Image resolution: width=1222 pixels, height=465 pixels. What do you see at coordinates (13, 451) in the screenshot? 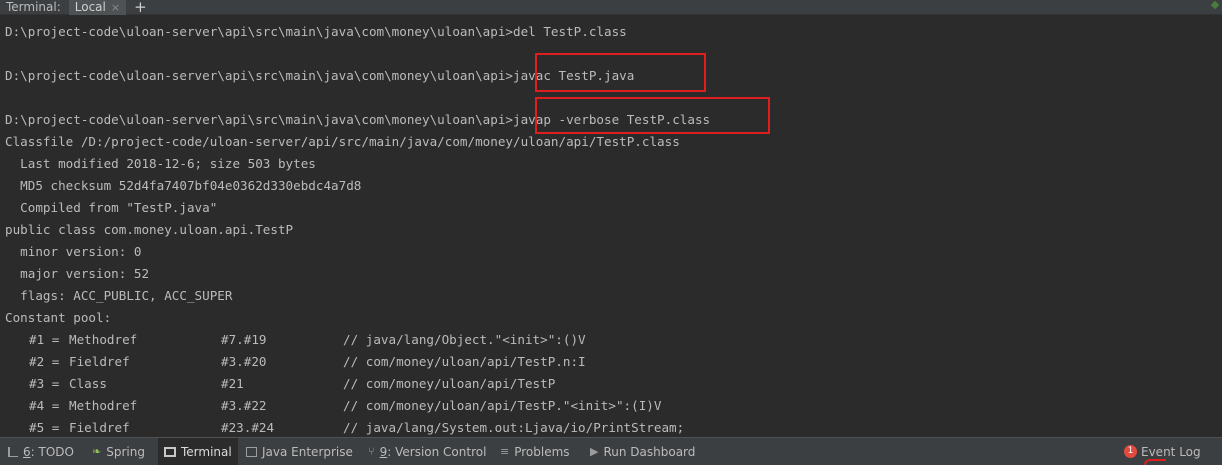
I see `todo-icon` at bounding box center [13, 451].